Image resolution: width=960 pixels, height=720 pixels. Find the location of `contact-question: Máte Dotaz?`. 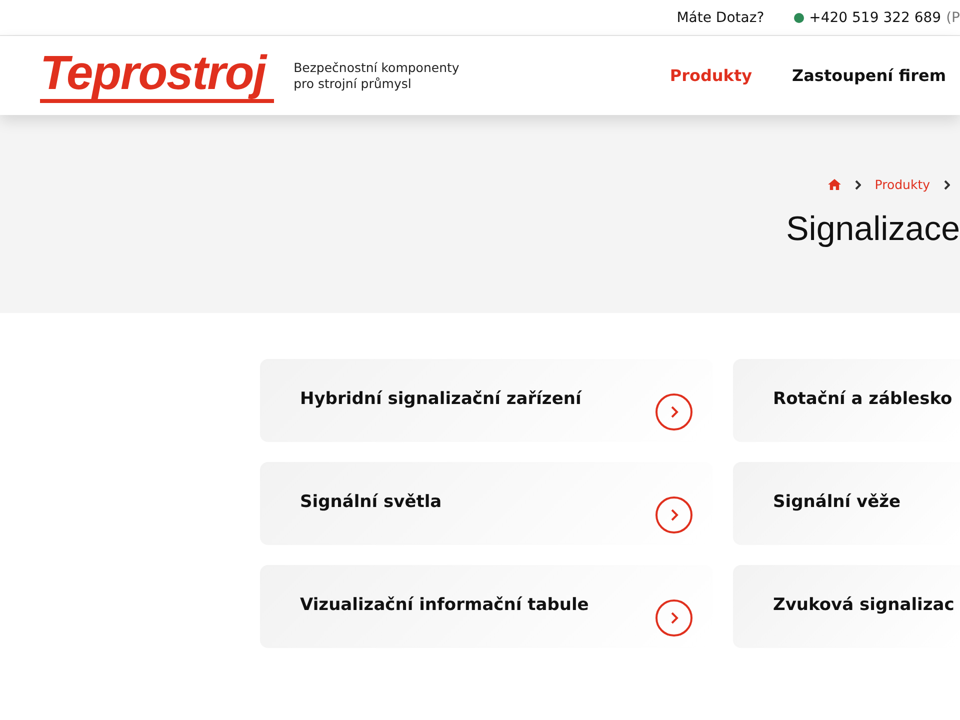

contact-question: Máte Dotaz? is located at coordinates (720, 18).